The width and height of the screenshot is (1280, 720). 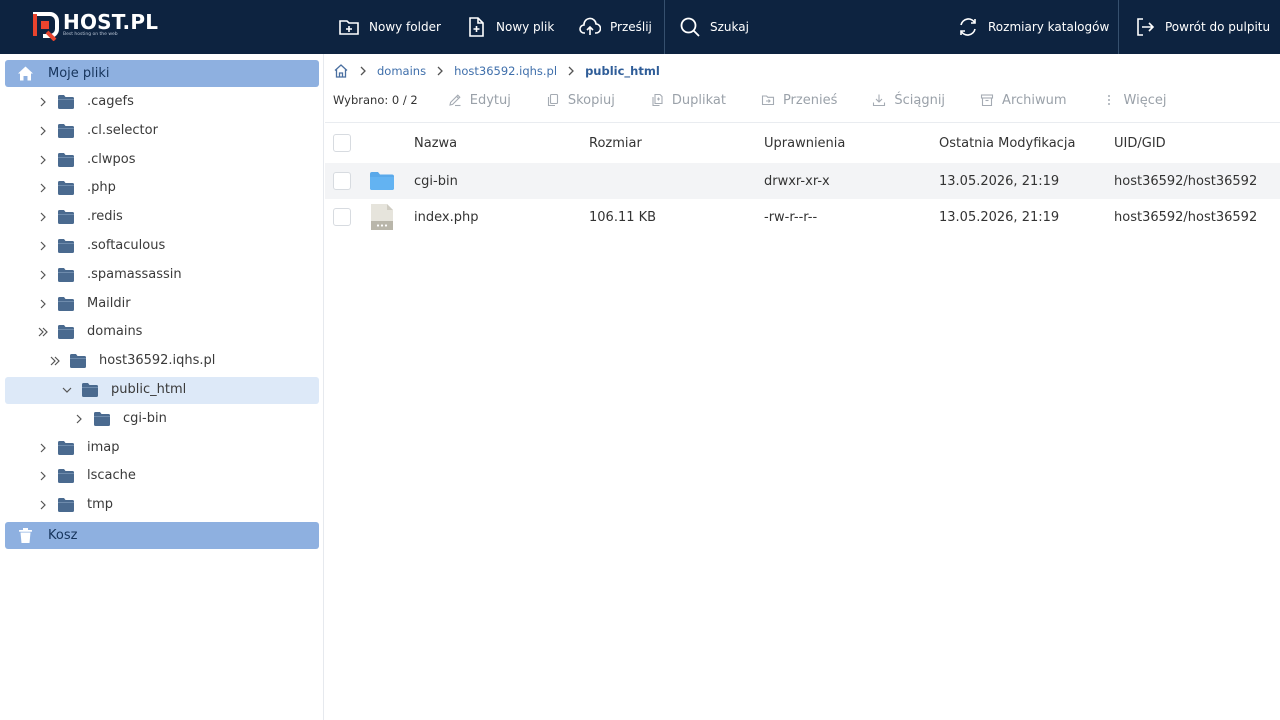 What do you see at coordinates (145, 418) in the screenshot?
I see `tree-item-label: cgi-bin` at bounding box center [145, 418].